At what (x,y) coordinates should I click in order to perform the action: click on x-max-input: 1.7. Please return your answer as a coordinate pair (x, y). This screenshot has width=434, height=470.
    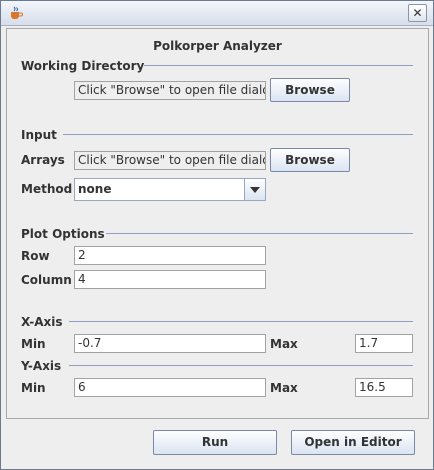
    Looking at the image, I should click on (384, 343).